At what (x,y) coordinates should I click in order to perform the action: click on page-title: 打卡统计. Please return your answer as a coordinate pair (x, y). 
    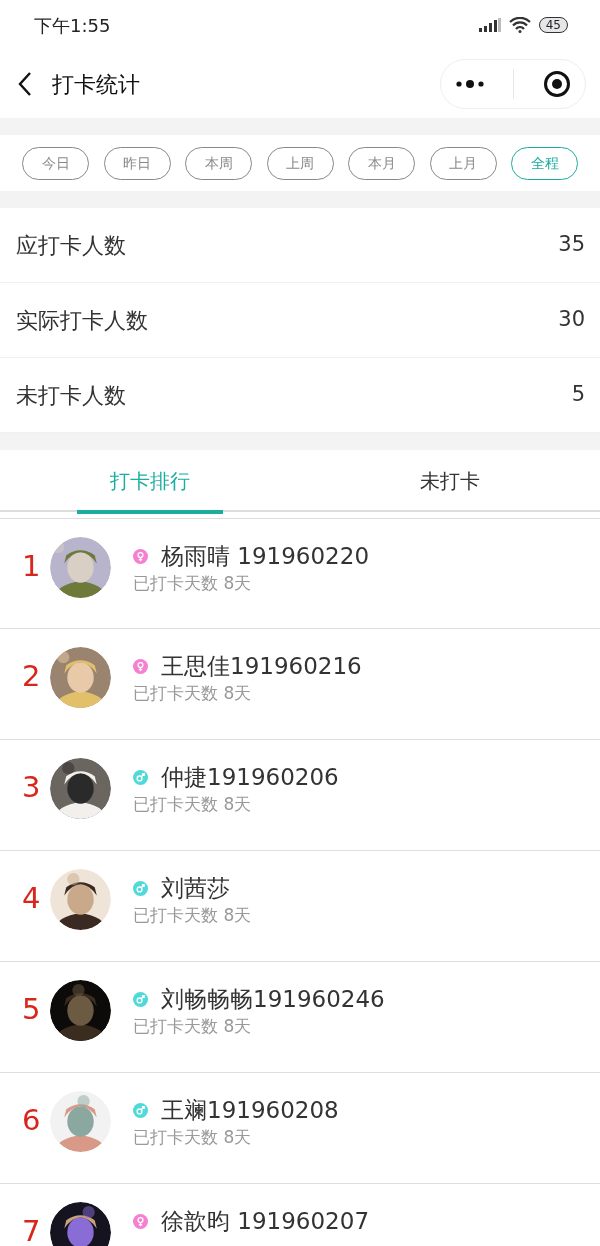
    Looking at the image, I should click on (96, 84).